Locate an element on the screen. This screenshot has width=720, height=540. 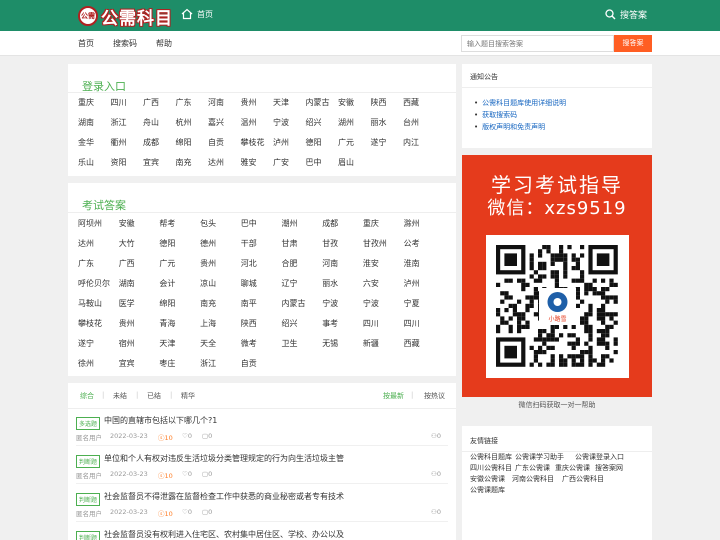
category-link: 天全 is located at coordinates (208, 343).